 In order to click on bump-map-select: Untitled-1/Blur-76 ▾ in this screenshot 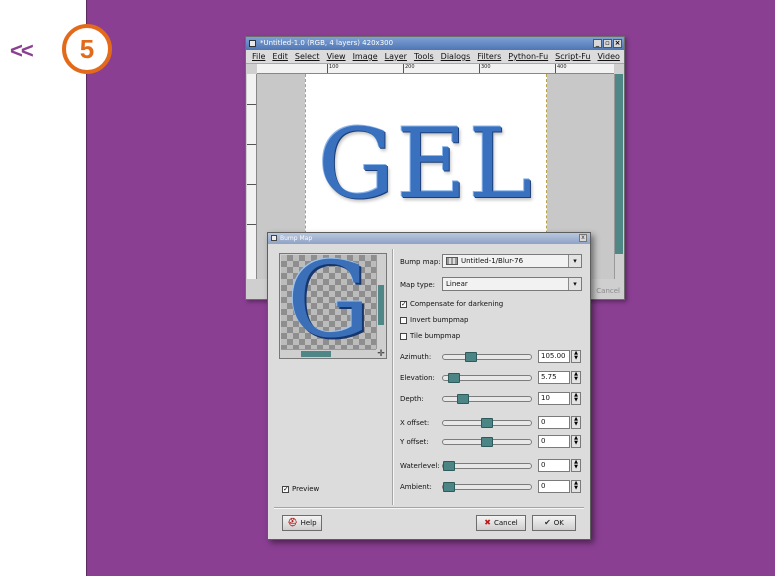, I will do `click(512, 261)`.